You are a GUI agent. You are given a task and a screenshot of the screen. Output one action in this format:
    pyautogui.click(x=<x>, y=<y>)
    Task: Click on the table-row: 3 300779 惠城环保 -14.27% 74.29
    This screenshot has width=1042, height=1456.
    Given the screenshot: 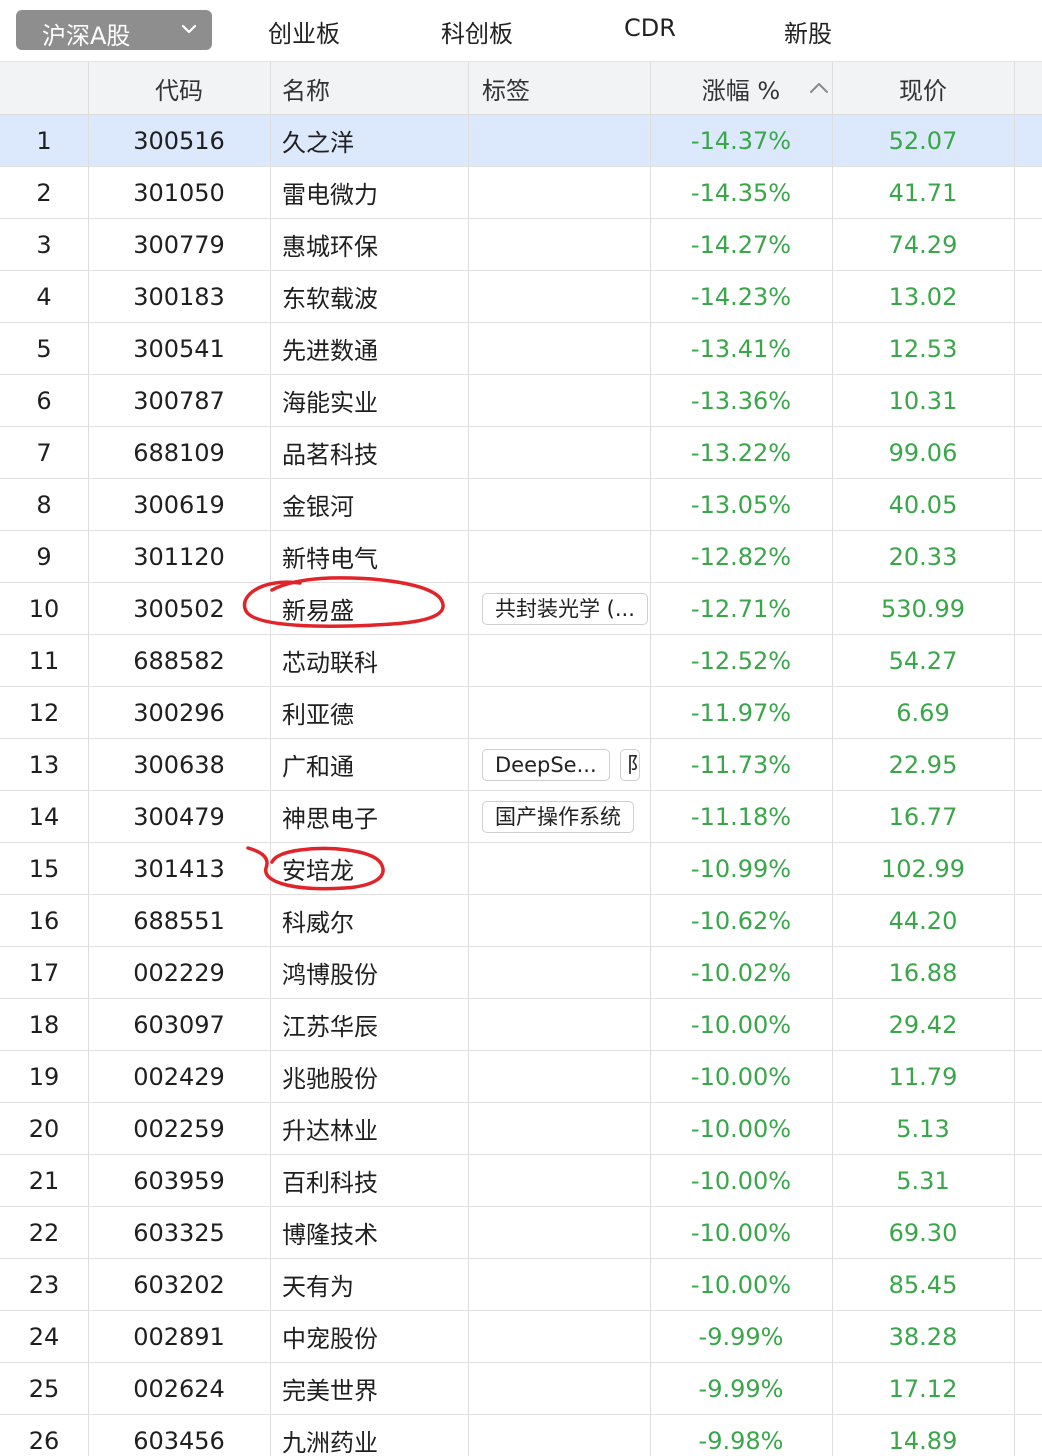 What is the action you would take?
    pyautogui.click(x=521, y=245)
    